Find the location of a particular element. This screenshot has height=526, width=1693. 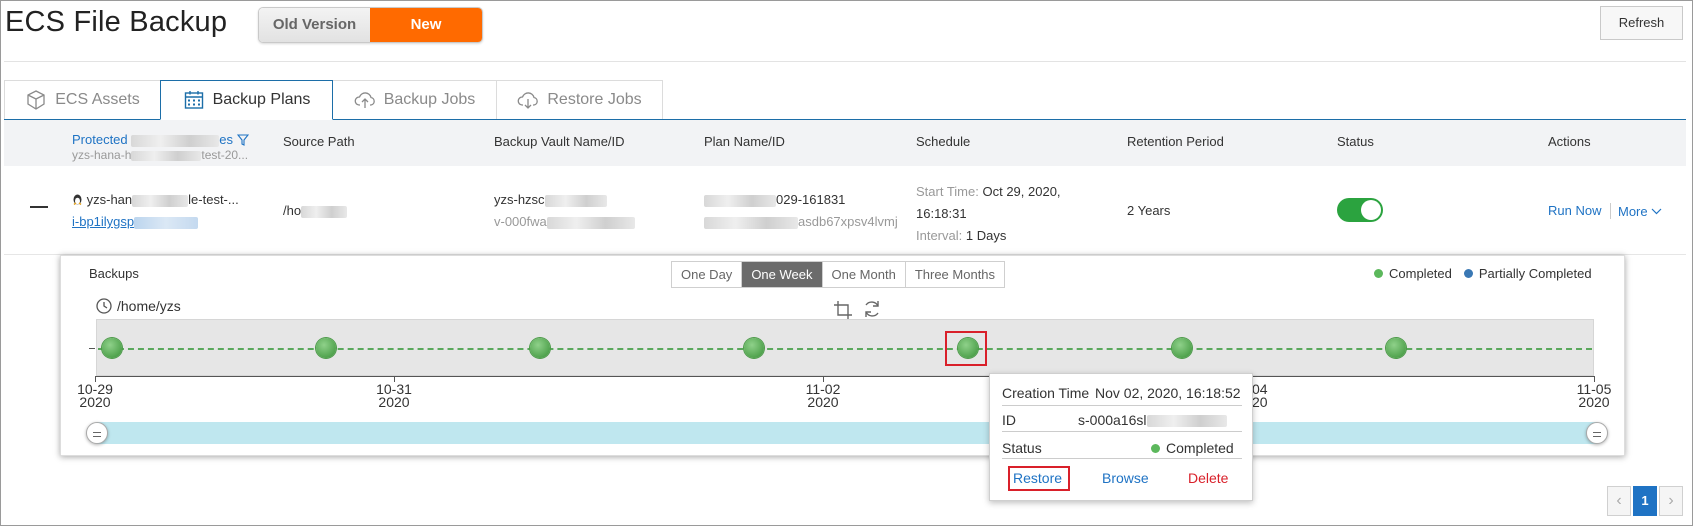

tab-backup-jobs: Backup Jobs is located at coordinates (414, 99).